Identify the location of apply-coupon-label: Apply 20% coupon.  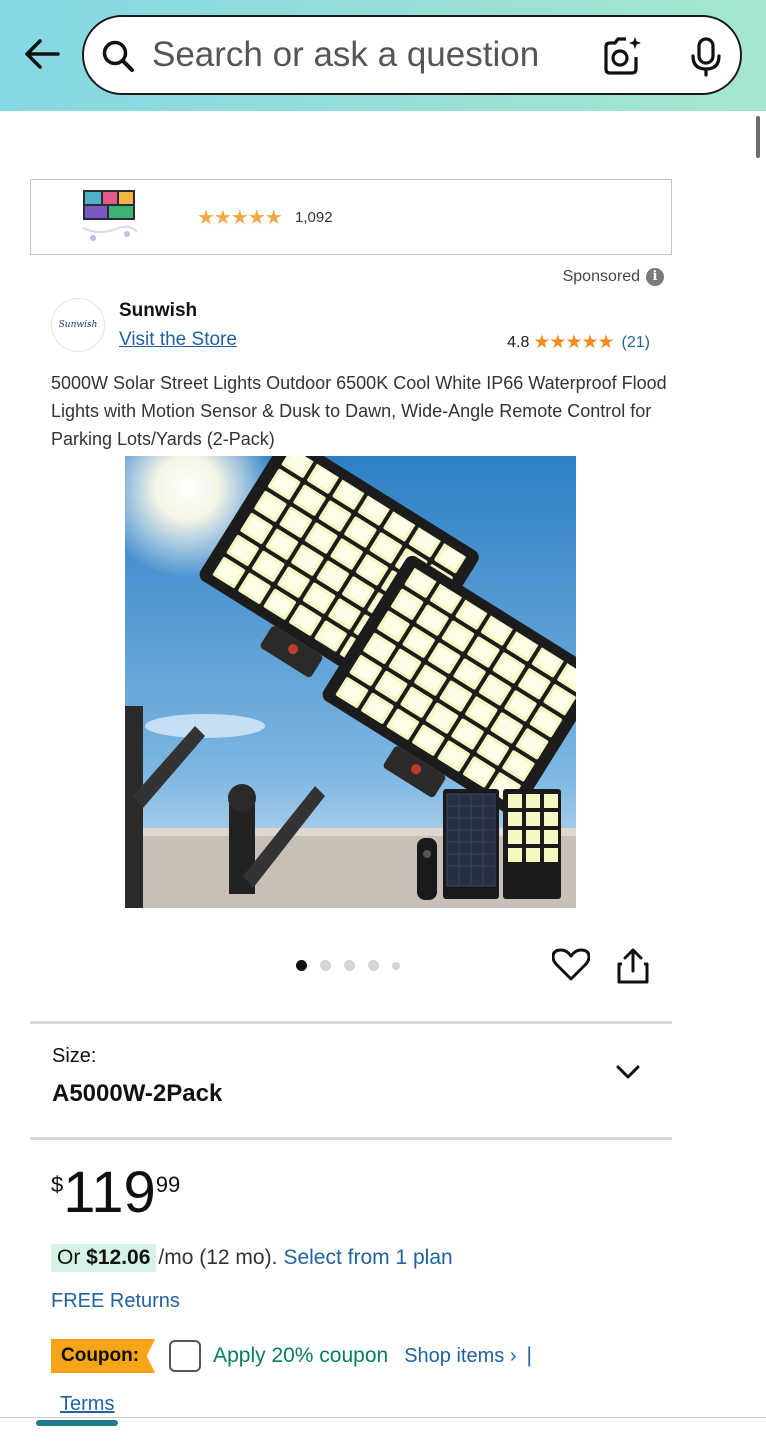
(300, 1356).